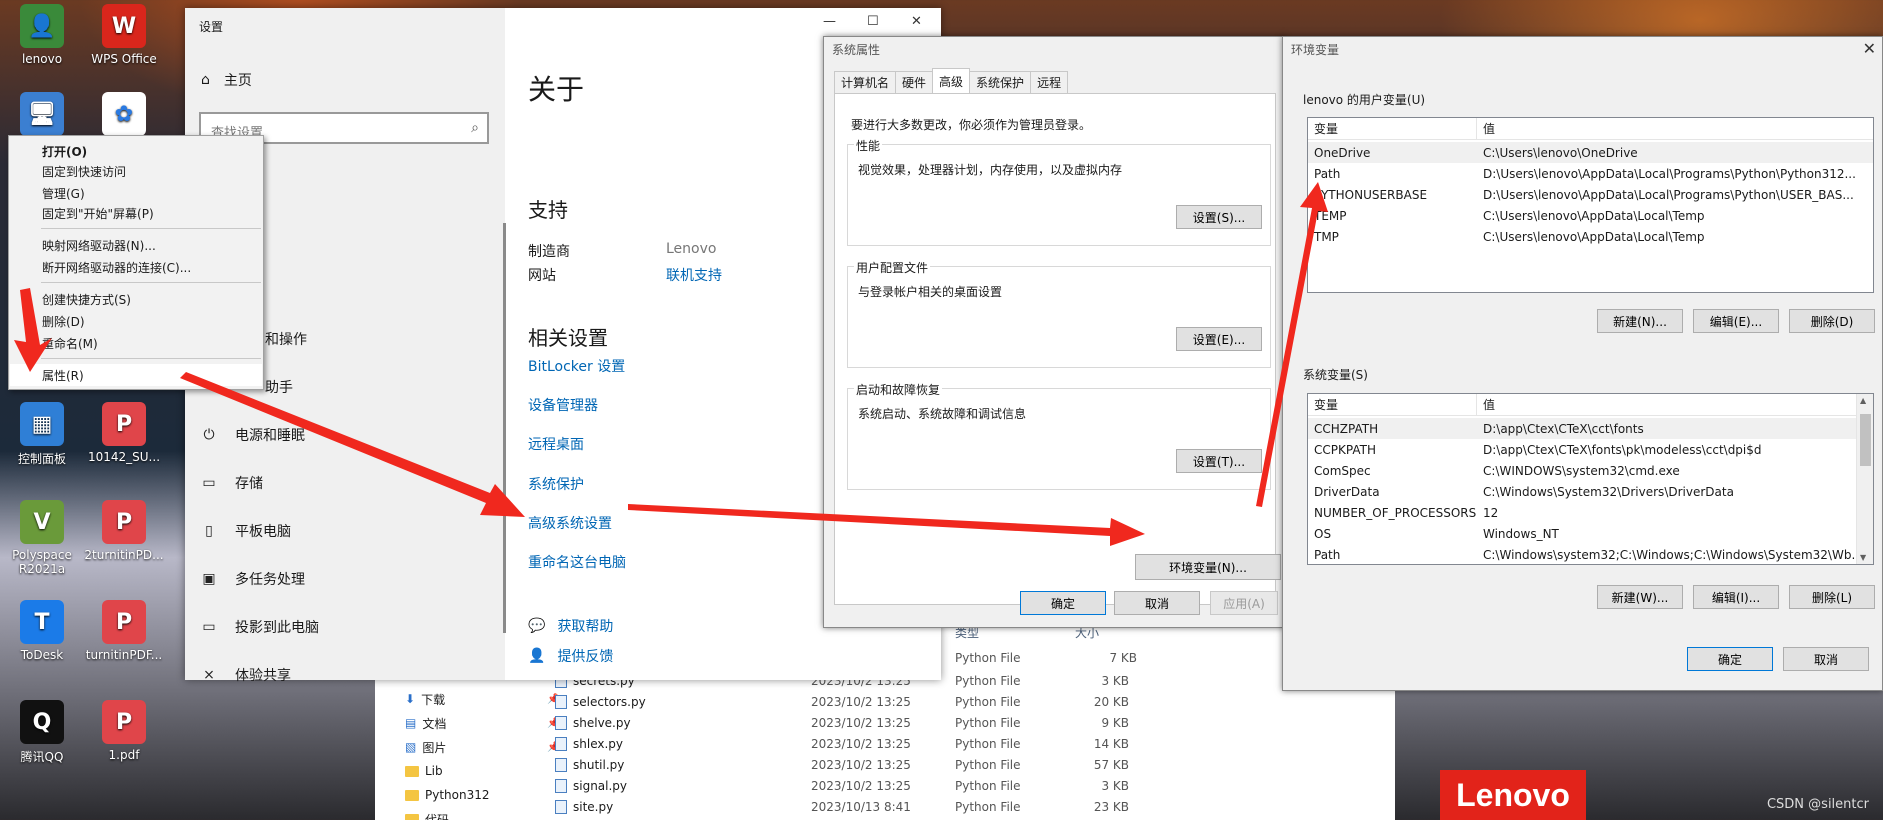 This screenshot has width=1883, height=820. Describe the element at coordinates (136, 299) in the screenshot. I see `context-menu-item: 创建快捷方式(S)` at that location.